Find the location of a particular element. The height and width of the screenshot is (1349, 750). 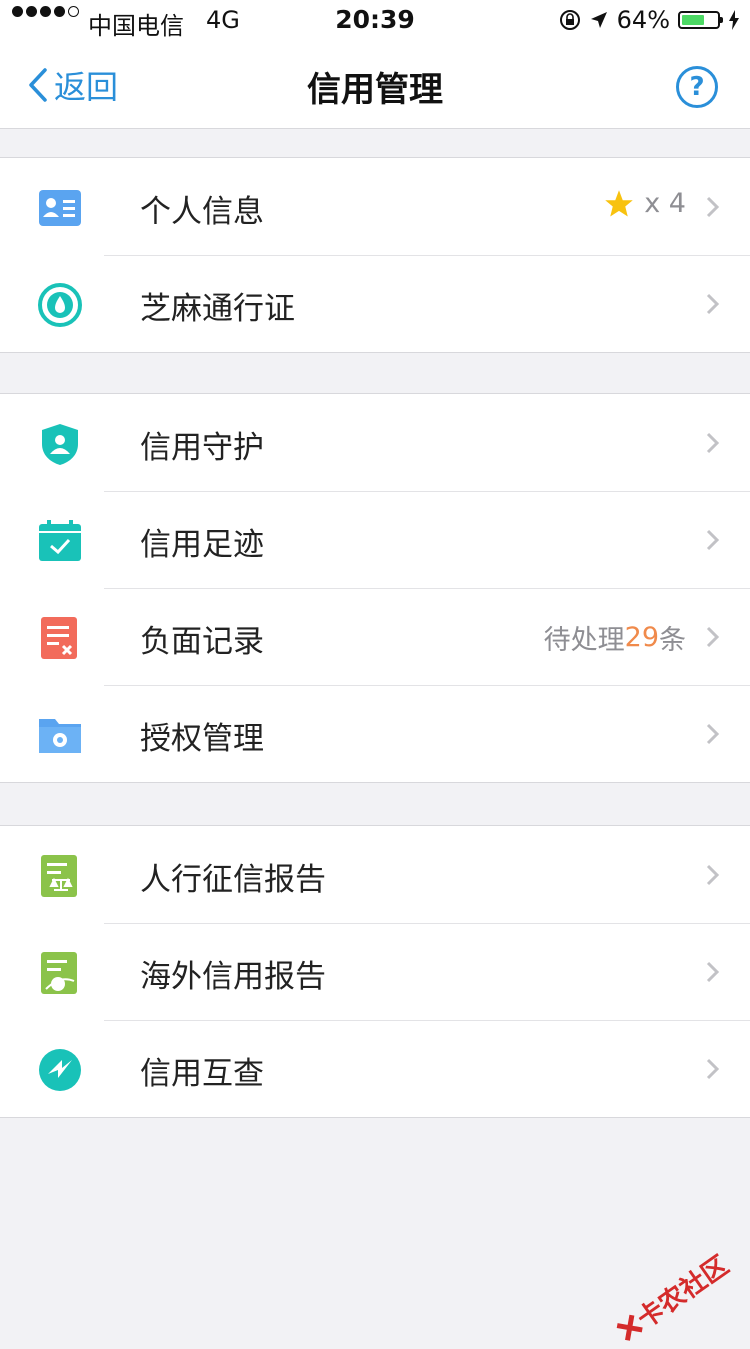

row-label: 信用互查 is located at coordinates (202, 1074).